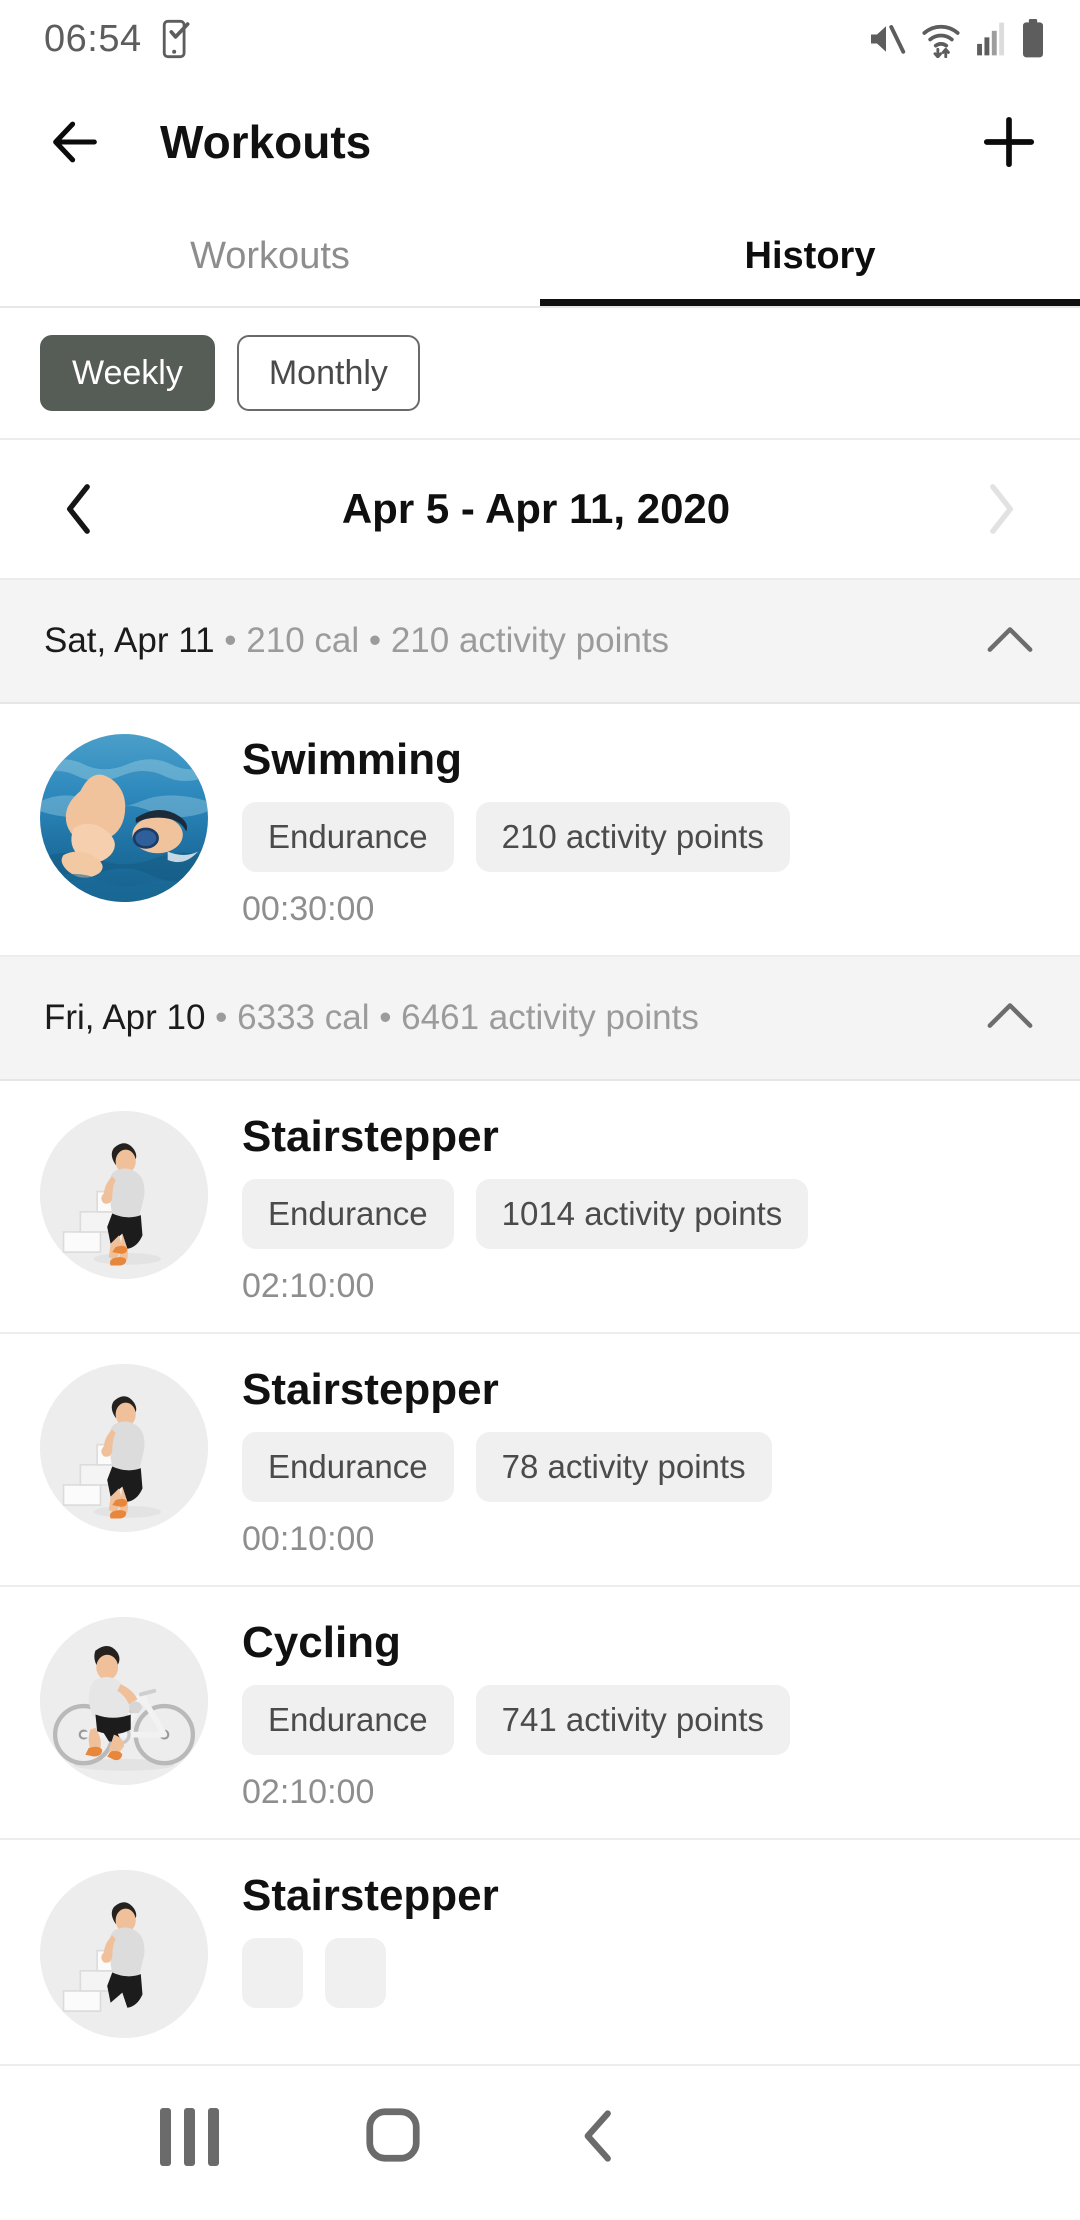 This screenshot has height=2220, width=1080. What do you see at coordinates (356, 1972) in the screenshot?
I see `workout-points-chip` at bounding box center [356, 1972].